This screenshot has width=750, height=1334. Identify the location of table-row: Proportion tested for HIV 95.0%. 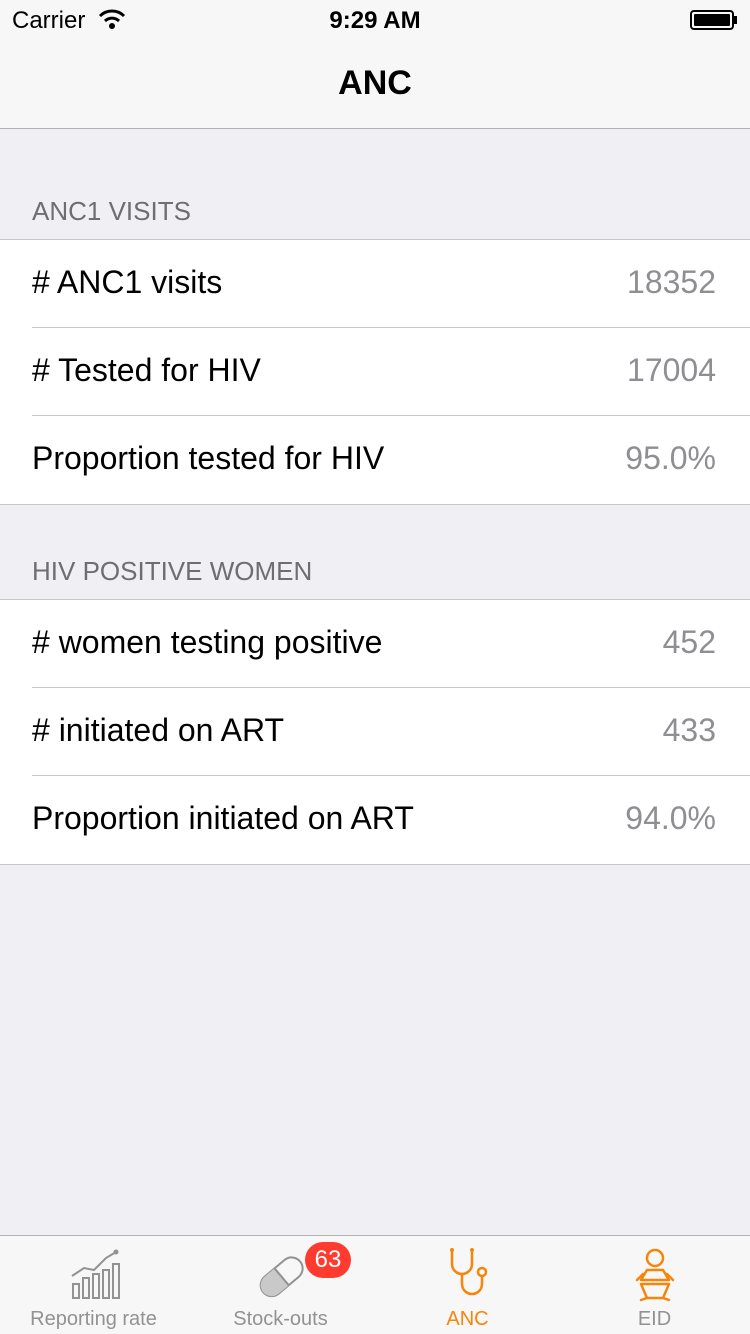
(375, 459).